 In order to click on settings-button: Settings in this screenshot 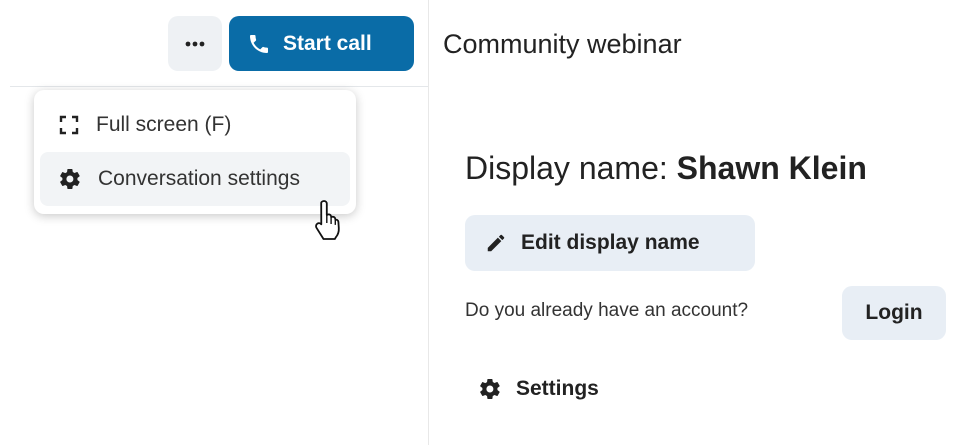, I will do `click(538, 389)`.